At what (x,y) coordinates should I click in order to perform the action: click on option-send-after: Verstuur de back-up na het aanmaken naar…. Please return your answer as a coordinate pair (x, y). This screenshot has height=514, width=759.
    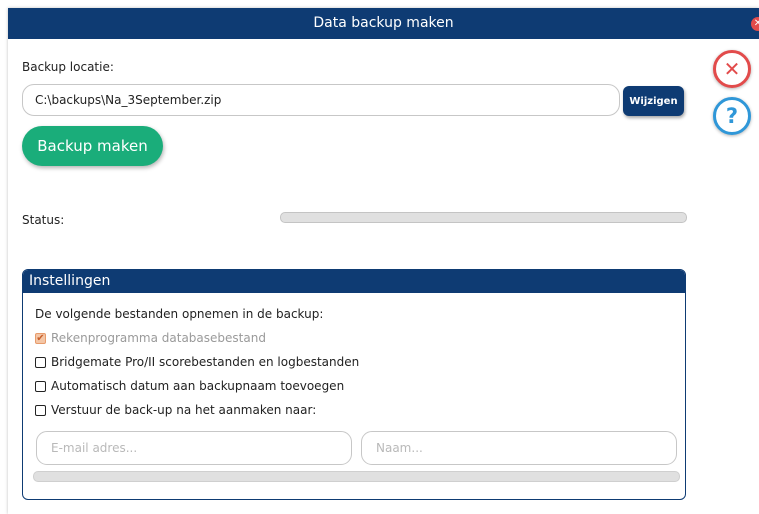
    Looking at the image, I should click on (175, 410).